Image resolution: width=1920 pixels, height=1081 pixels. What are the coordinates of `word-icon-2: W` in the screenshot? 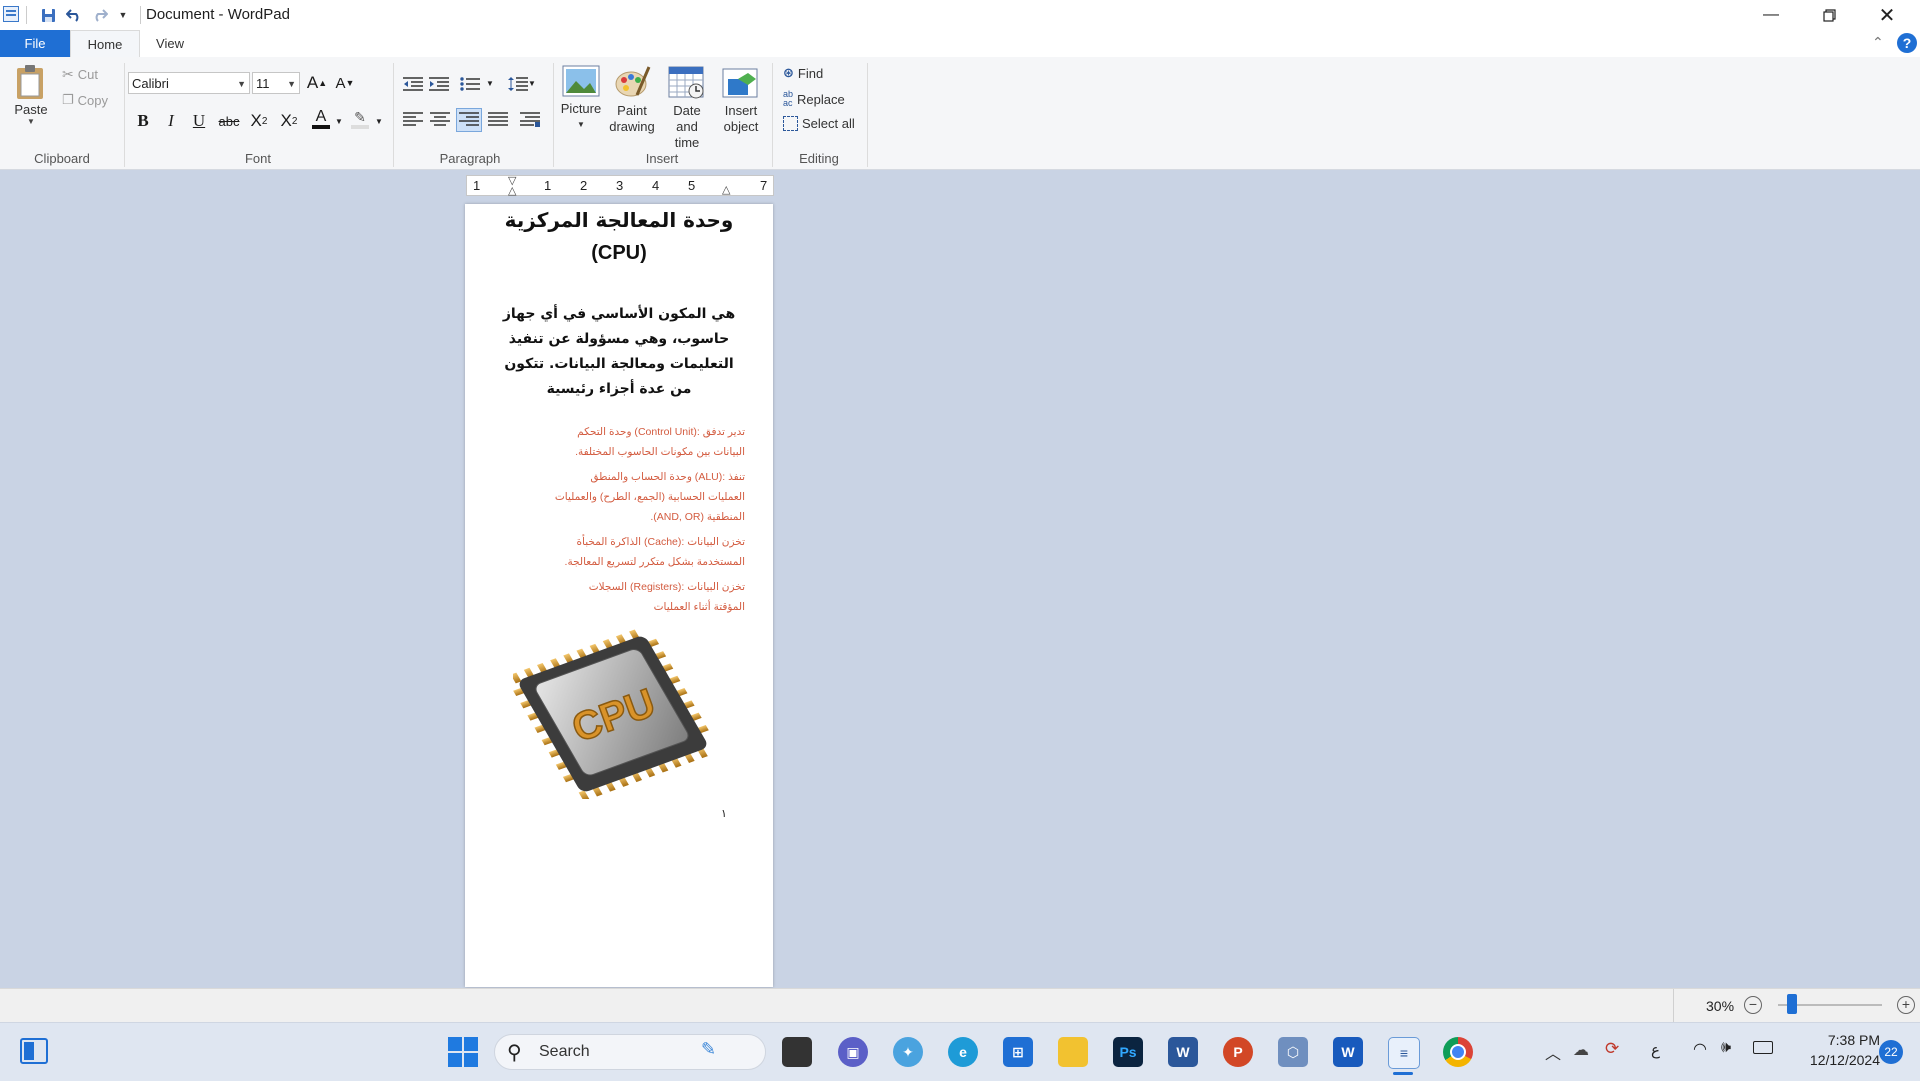 It's located at (1348, 1052).